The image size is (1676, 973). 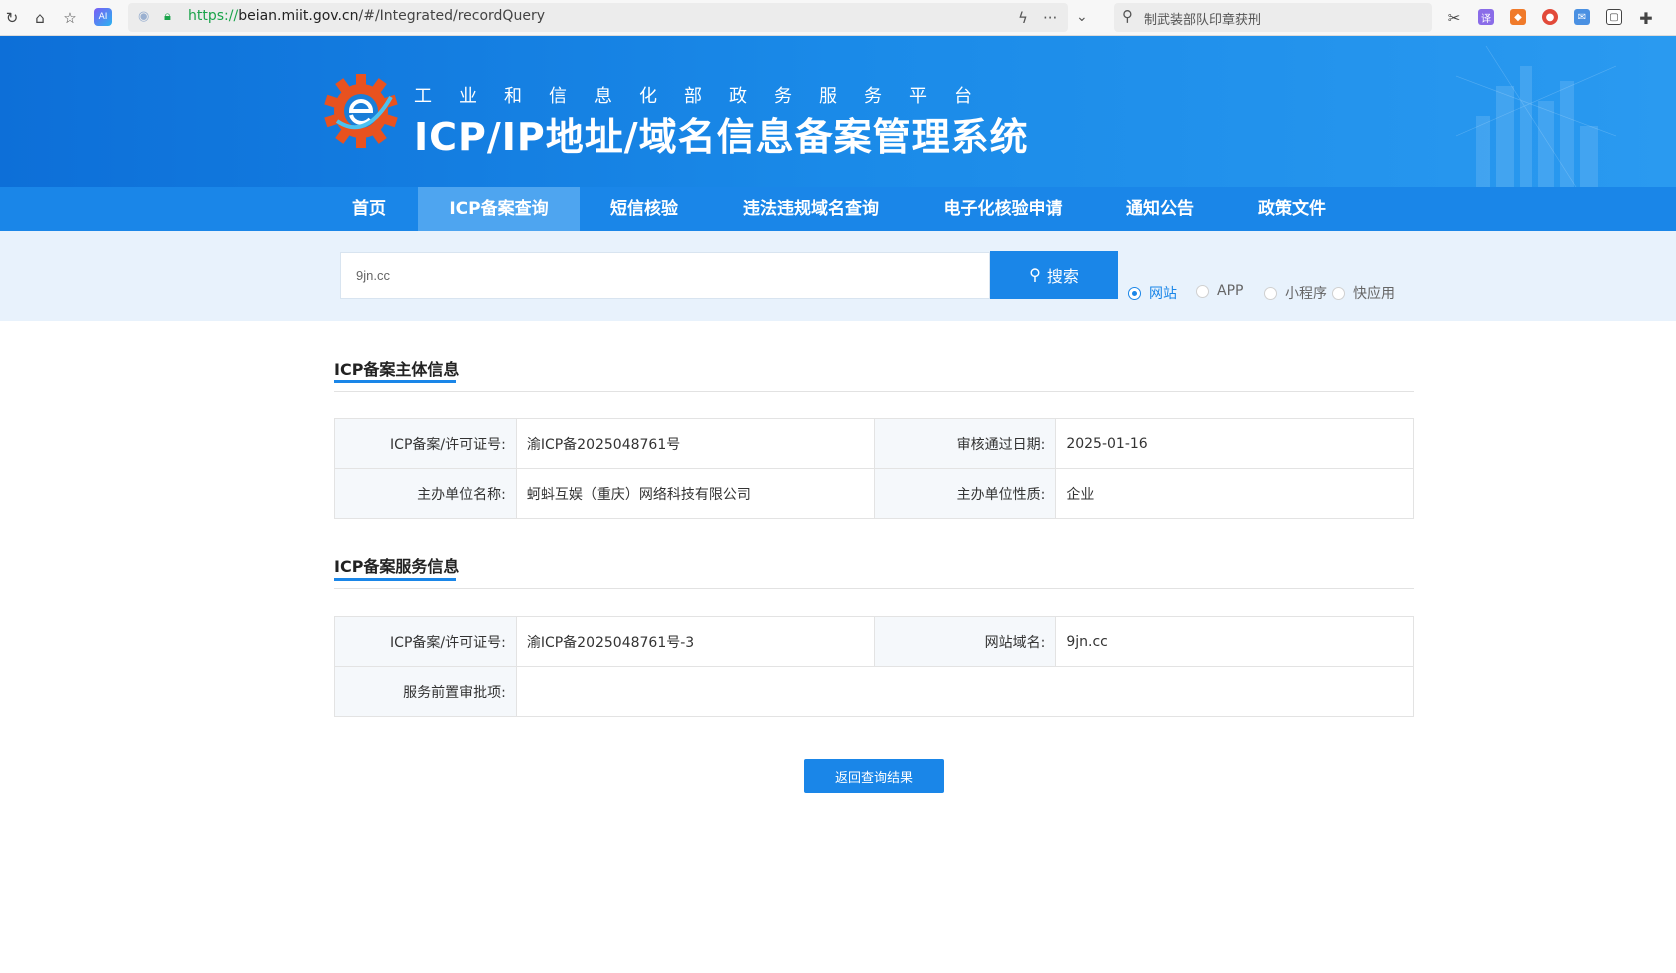 I want to click on lock-icon: 🔒︎, so click(x=167, y=16).